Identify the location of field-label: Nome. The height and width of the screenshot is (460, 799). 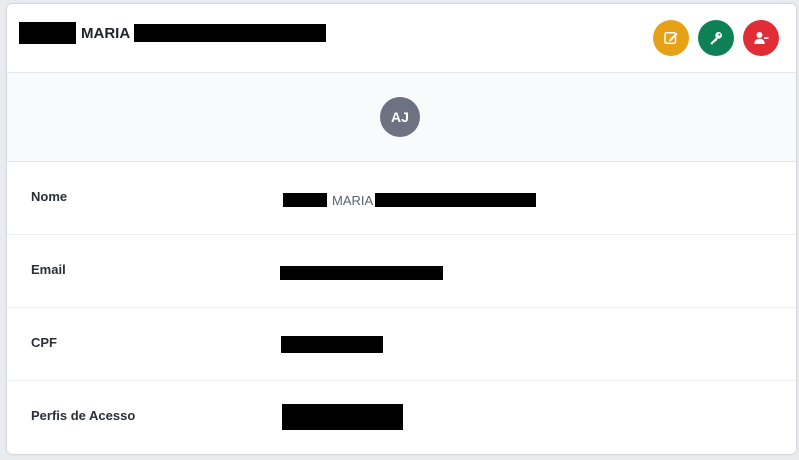
(49, 196).